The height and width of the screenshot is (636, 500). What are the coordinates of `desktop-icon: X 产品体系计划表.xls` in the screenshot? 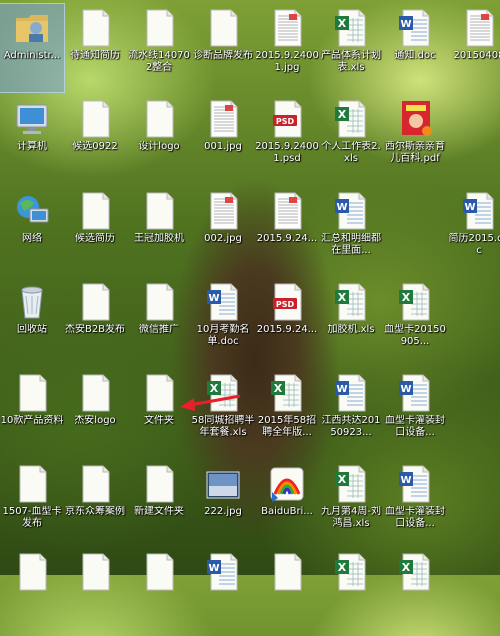 It's located at (351, 48).